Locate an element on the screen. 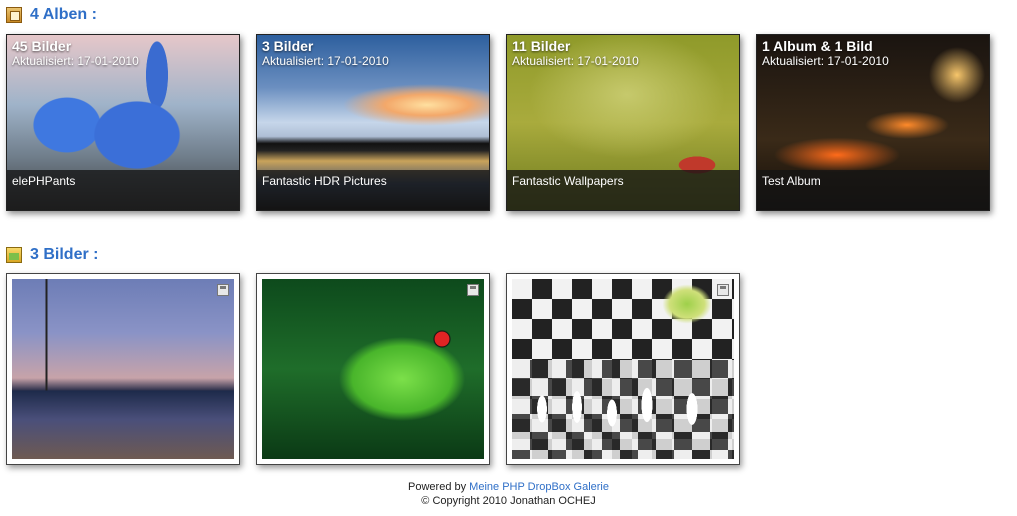  album-count: 11 Bilder is located at coordinates (541, 46).